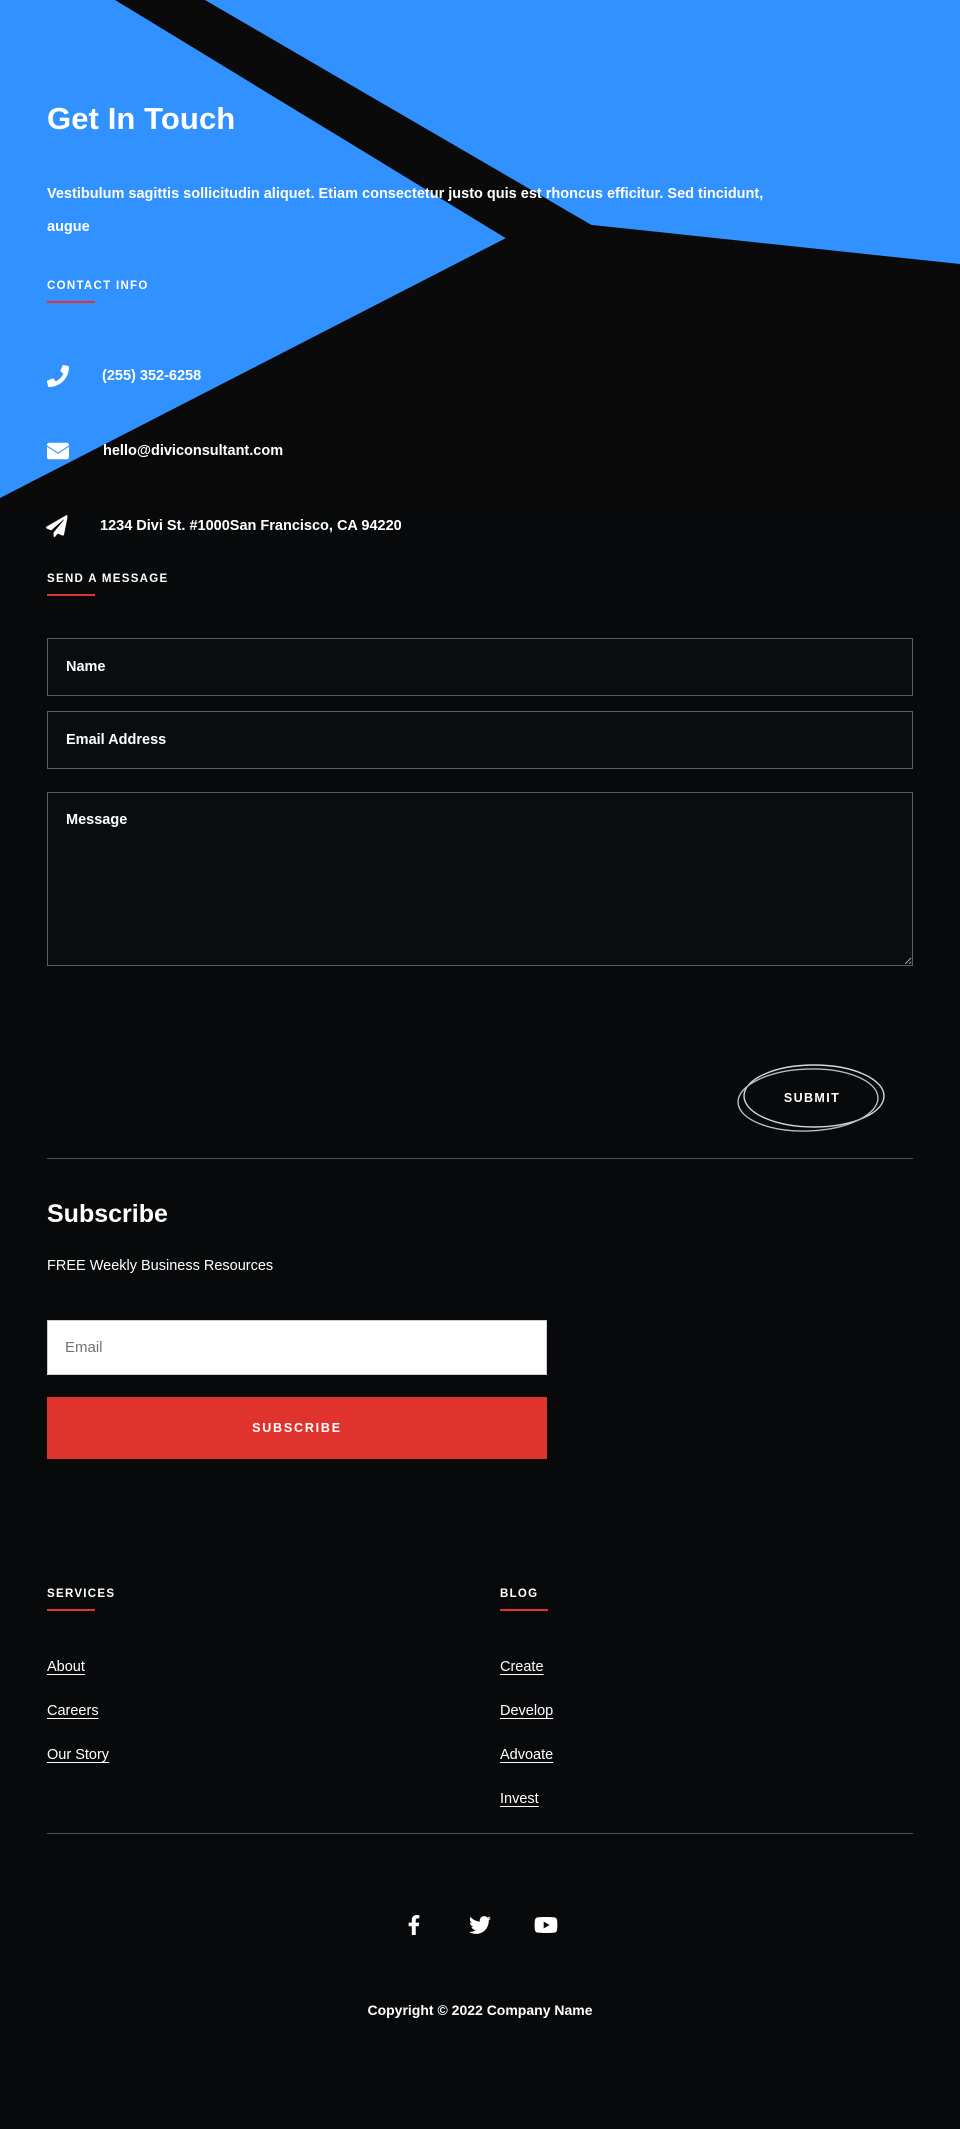  I want to click on footer-link-advoate: Advoate, so click(526, 1755).